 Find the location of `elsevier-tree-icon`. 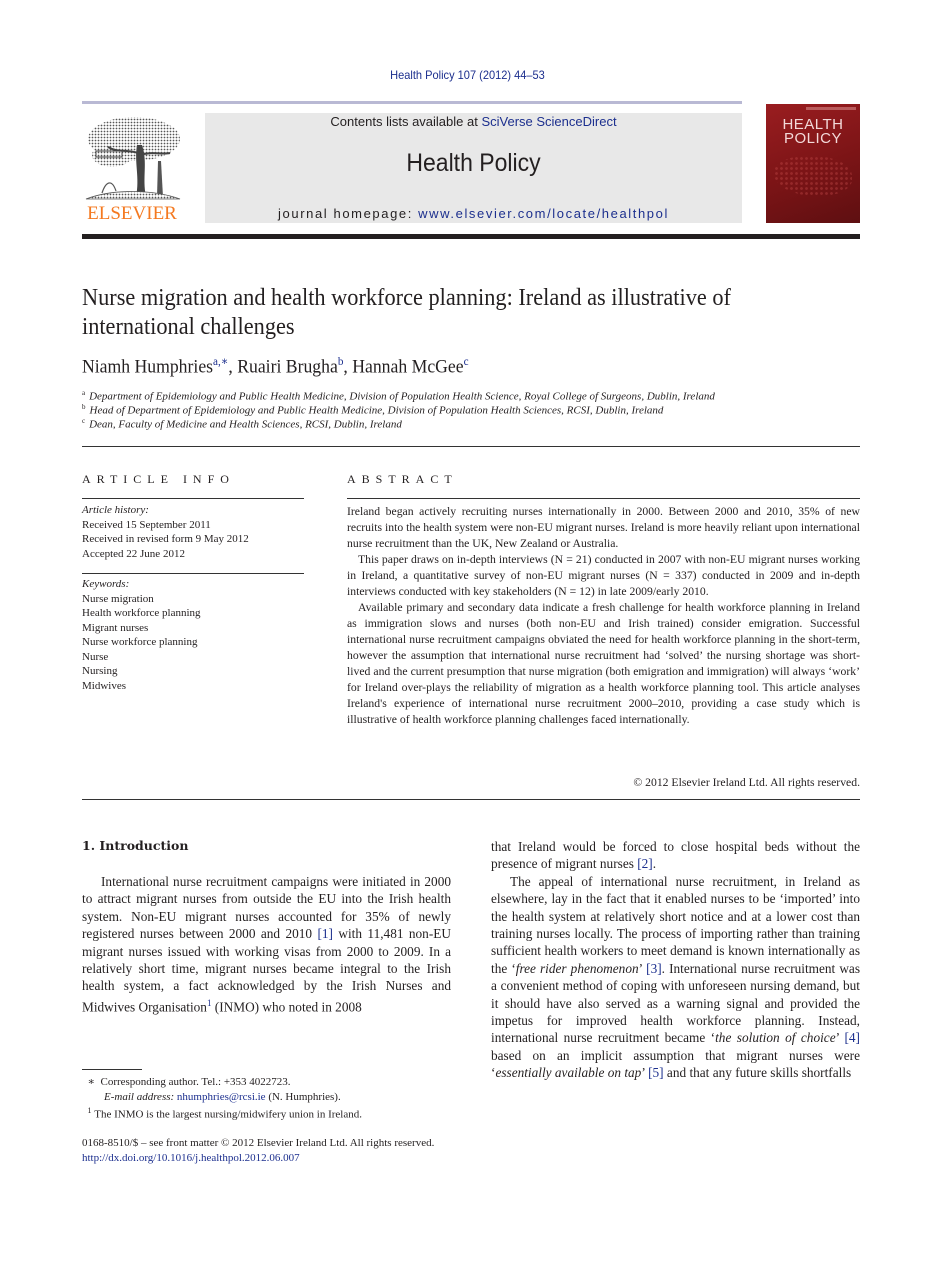

elsevier-tree-icon is located at coordinates (133, 158).